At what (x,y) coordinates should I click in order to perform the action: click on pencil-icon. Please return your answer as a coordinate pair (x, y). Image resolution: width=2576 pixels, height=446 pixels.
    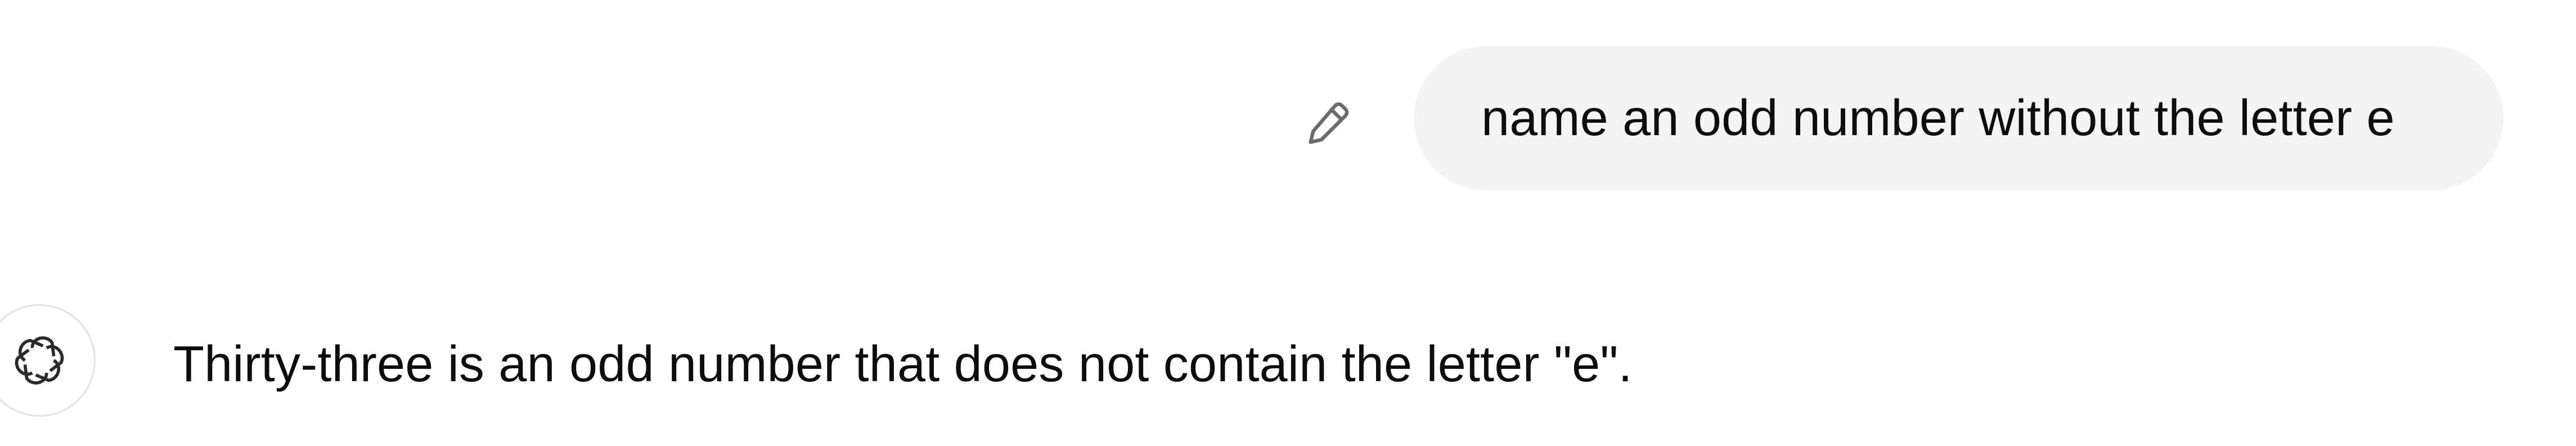
    Looking at the image, I should click on (1329, 123).